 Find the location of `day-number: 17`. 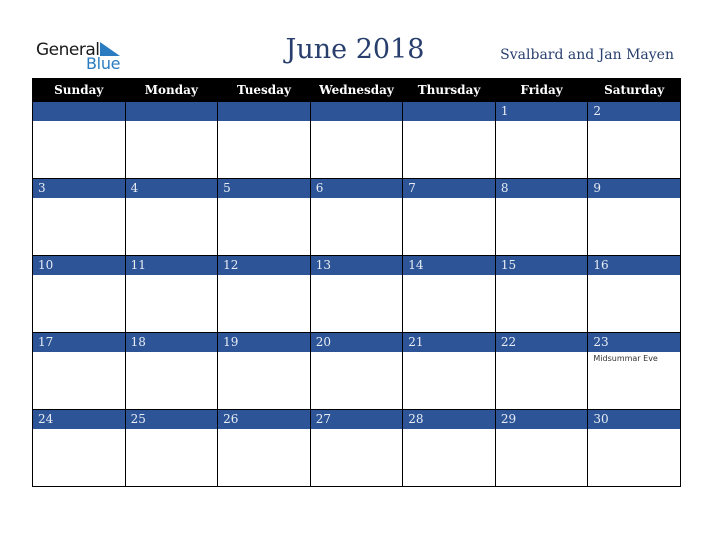

day-number: 17 is located at coordinates (79, 342).